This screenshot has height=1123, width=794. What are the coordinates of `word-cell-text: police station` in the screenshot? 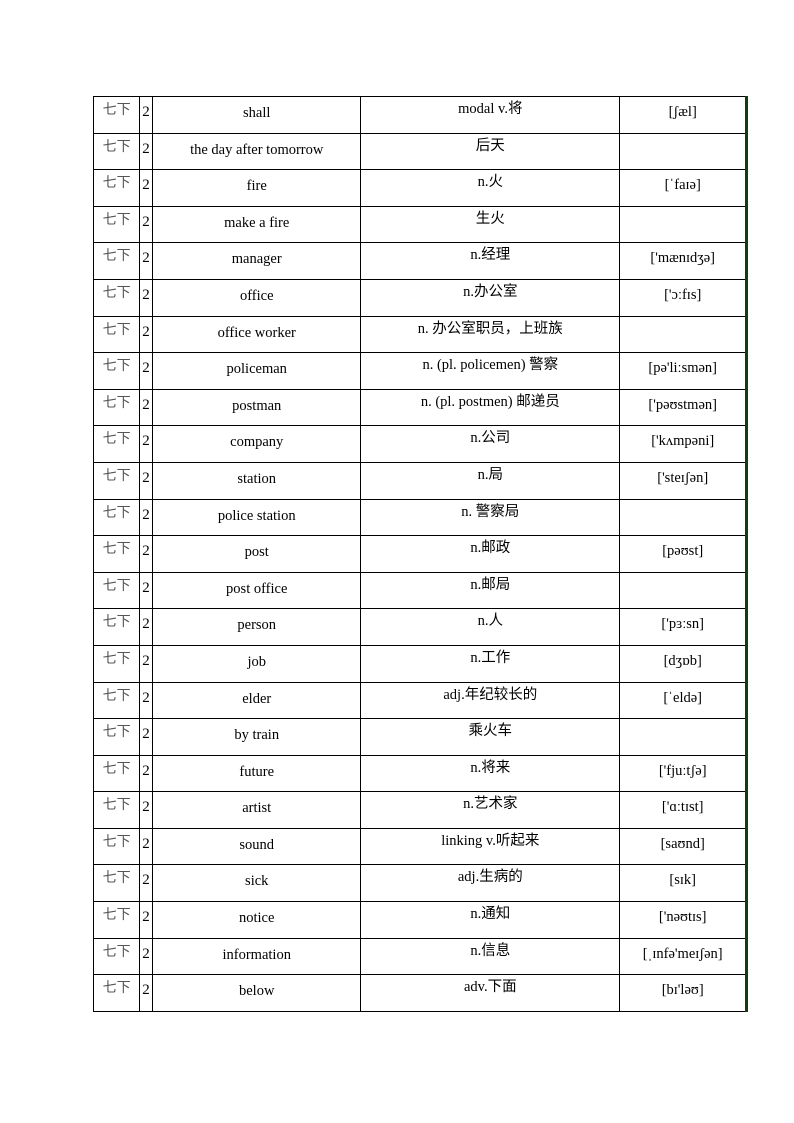 It's located at (256, 515).